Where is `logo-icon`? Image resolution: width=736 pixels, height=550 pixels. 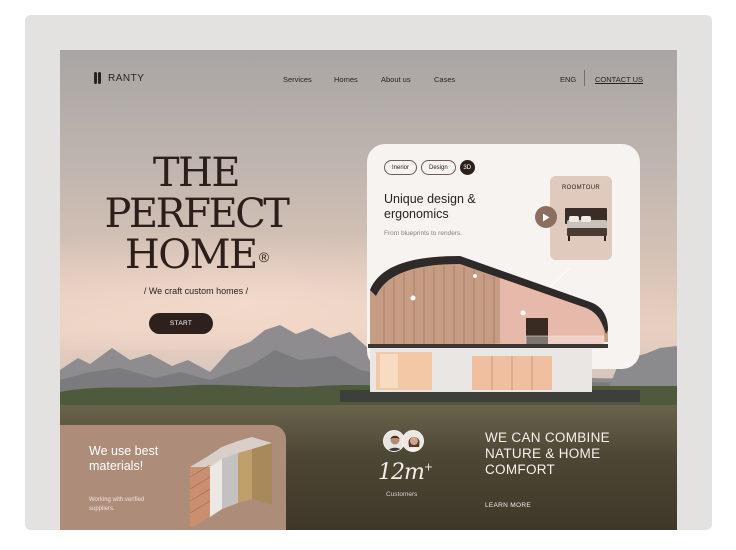
logo-icon is located at coordinates (98, 78).